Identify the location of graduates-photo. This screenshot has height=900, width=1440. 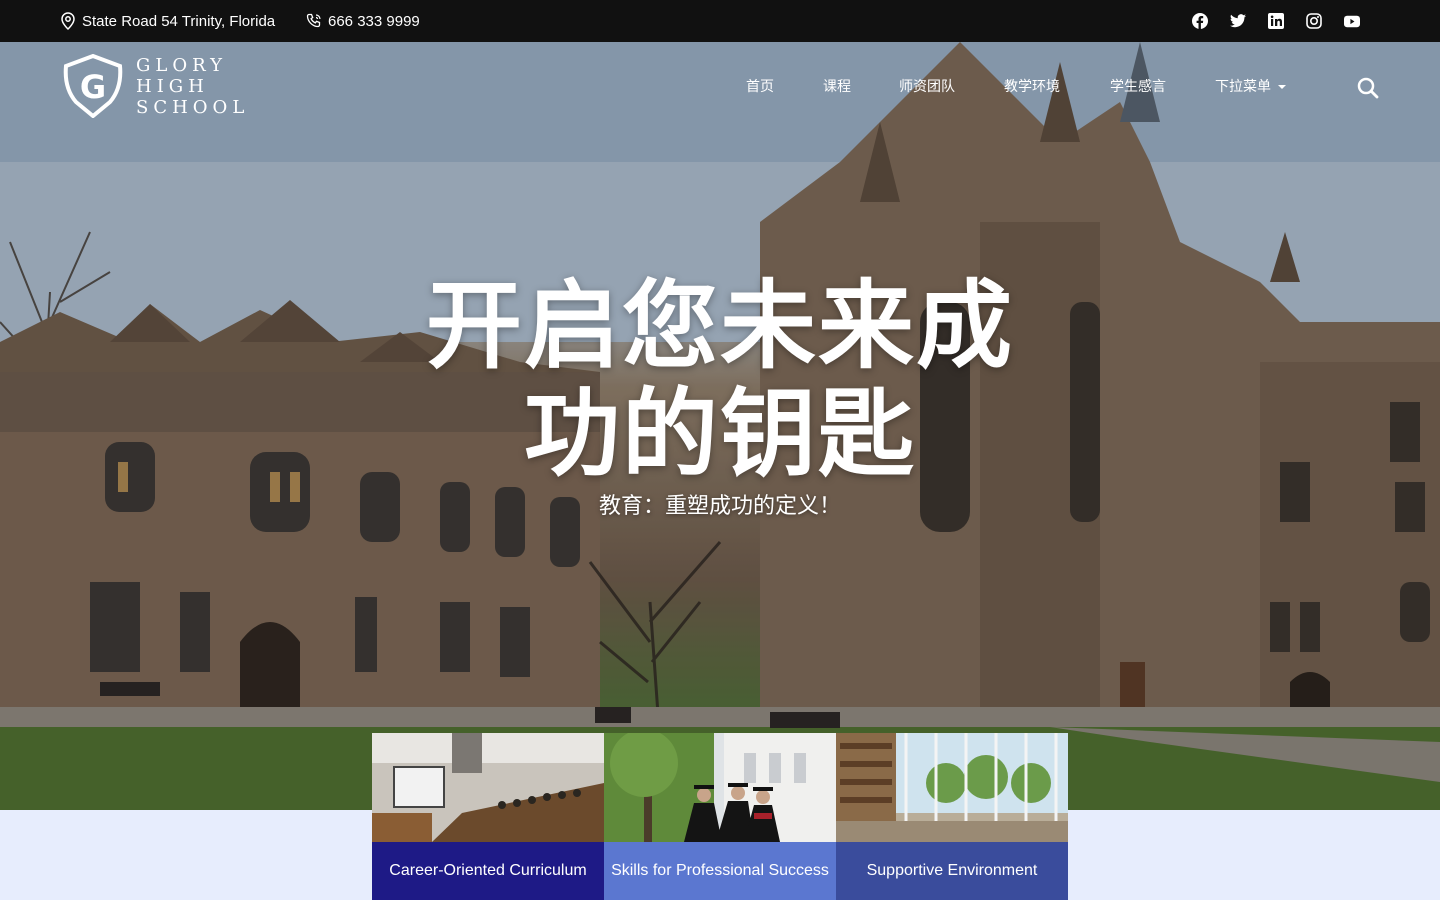
(720, 787).